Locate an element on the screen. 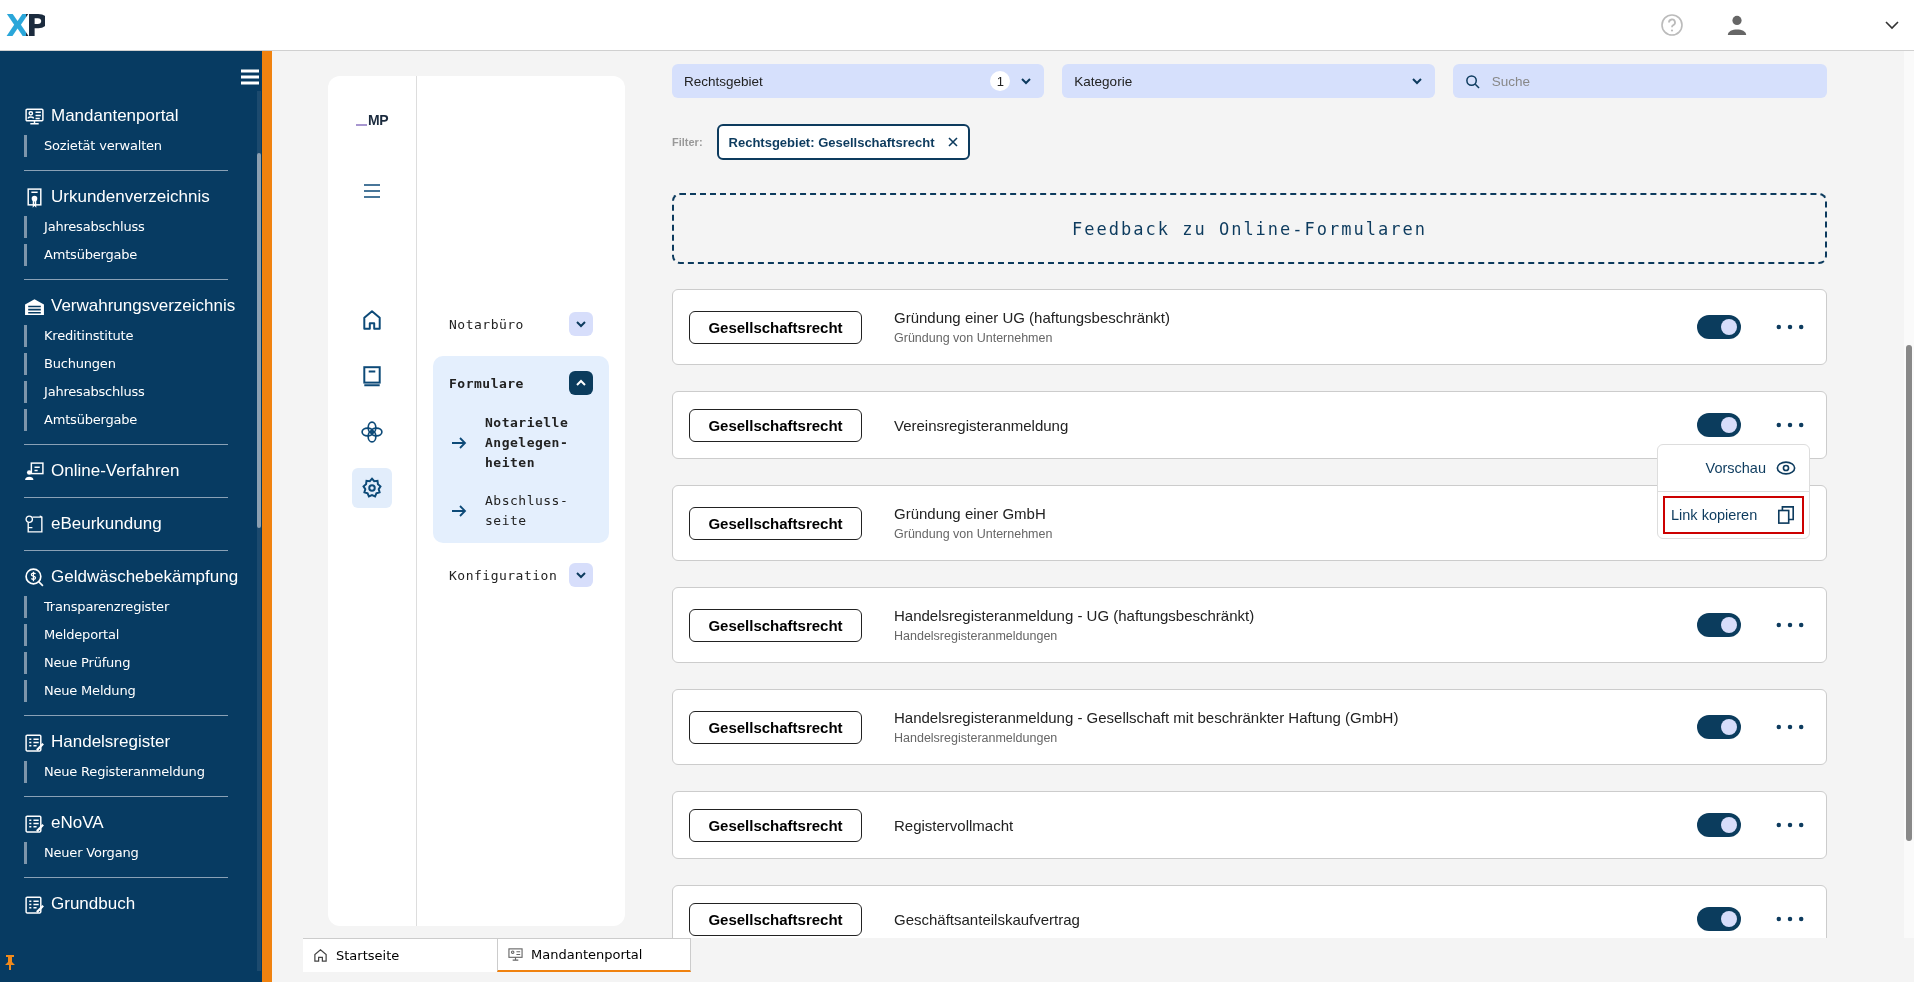 This screenshot has height=982, width=1914. sidebar-item: Neuer Vorgang is located at coordinates (126, 853).